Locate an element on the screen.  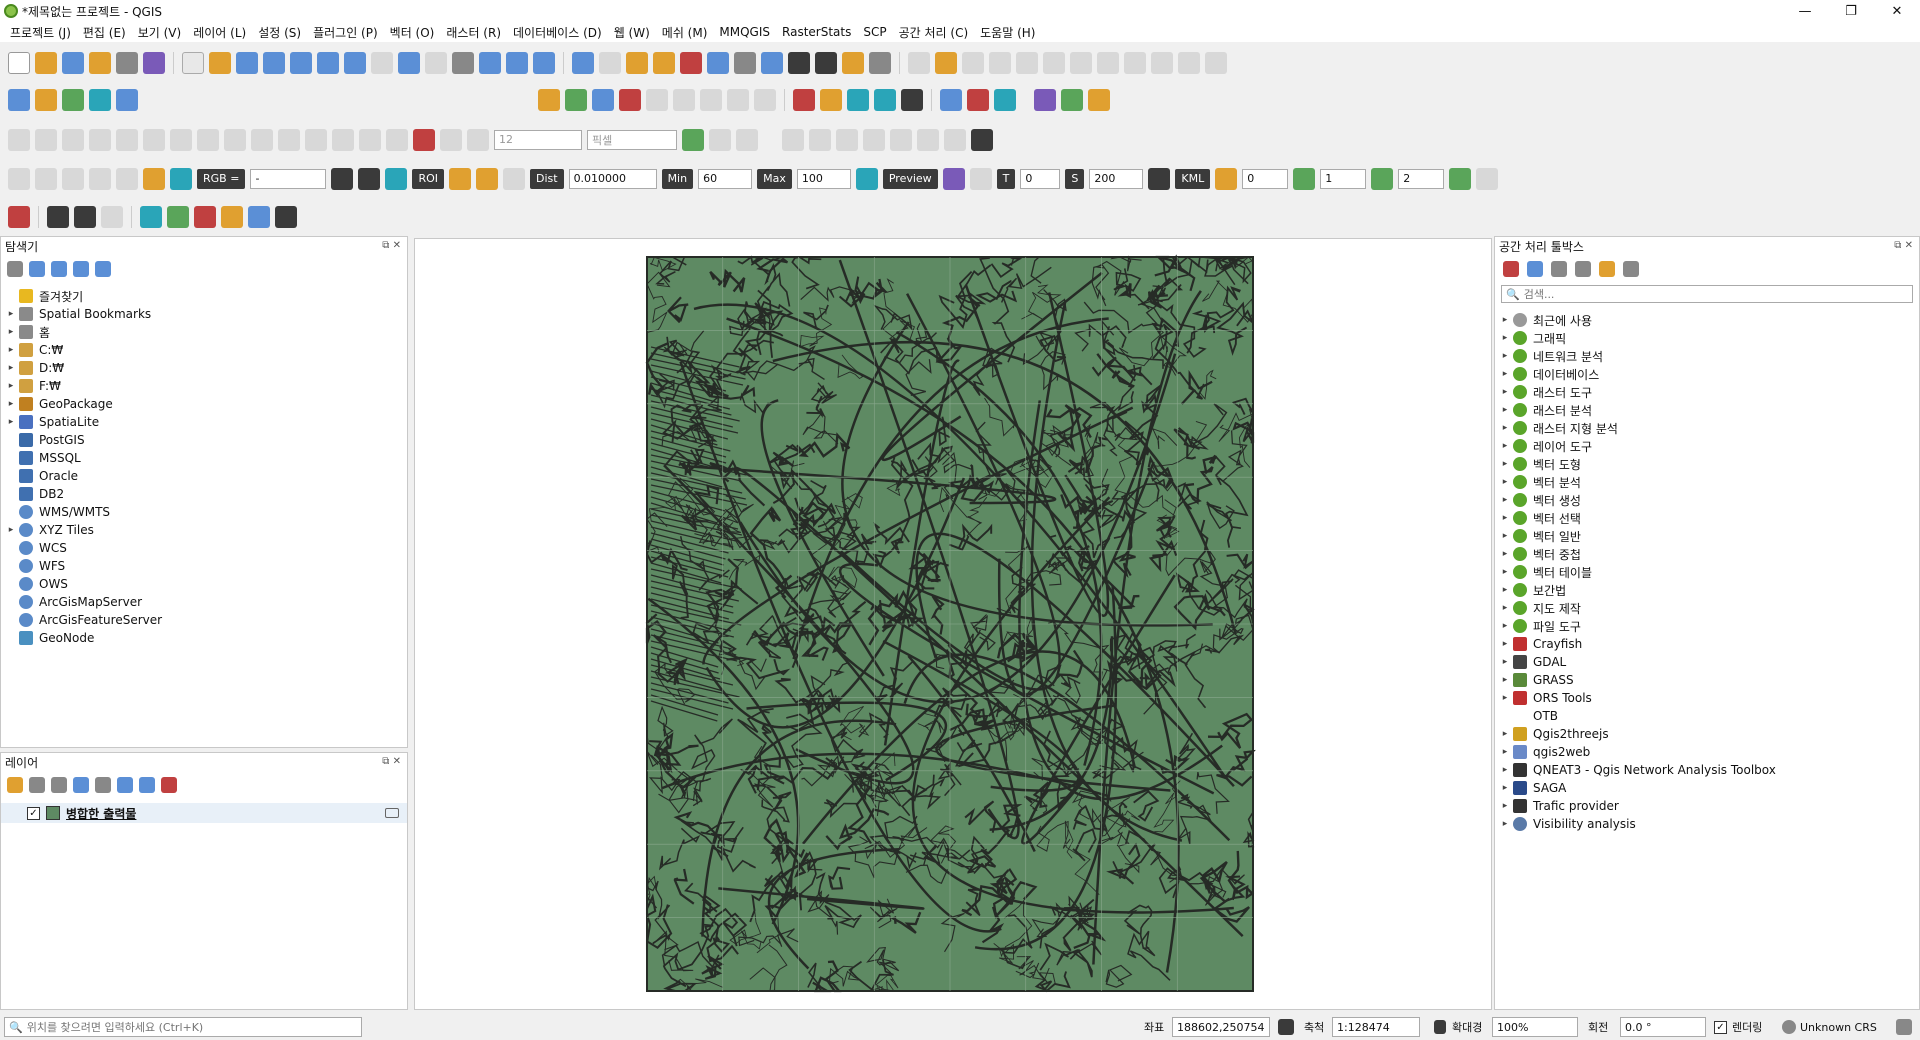
triangle-plugin-icon is located at coordinates (831, 99).